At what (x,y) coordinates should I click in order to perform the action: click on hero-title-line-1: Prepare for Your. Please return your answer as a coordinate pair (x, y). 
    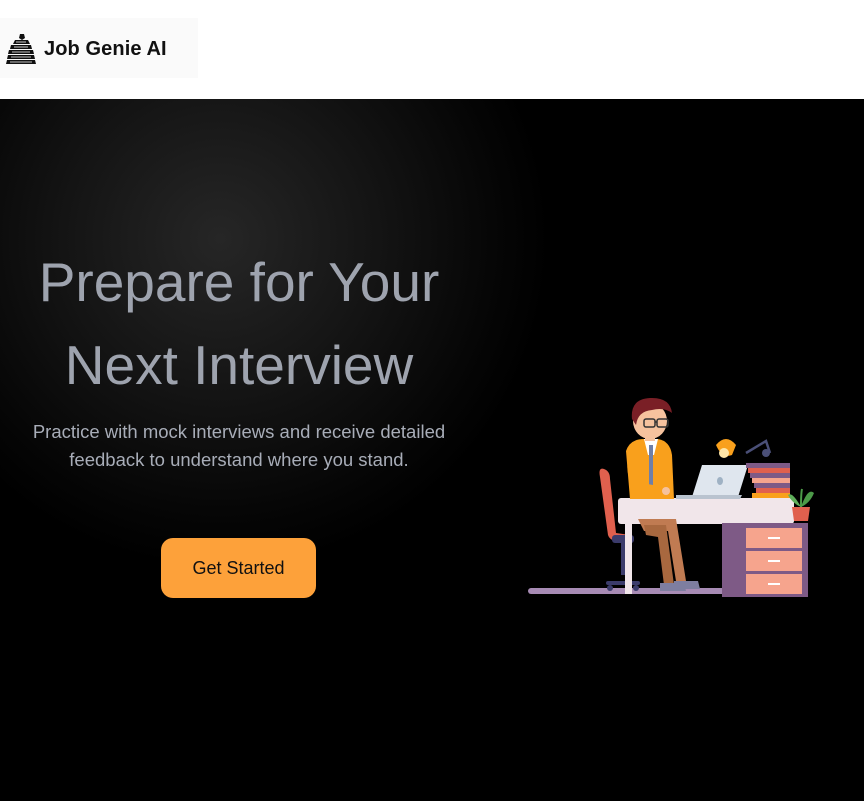
    Looking at the image, I should click on (239, 282).